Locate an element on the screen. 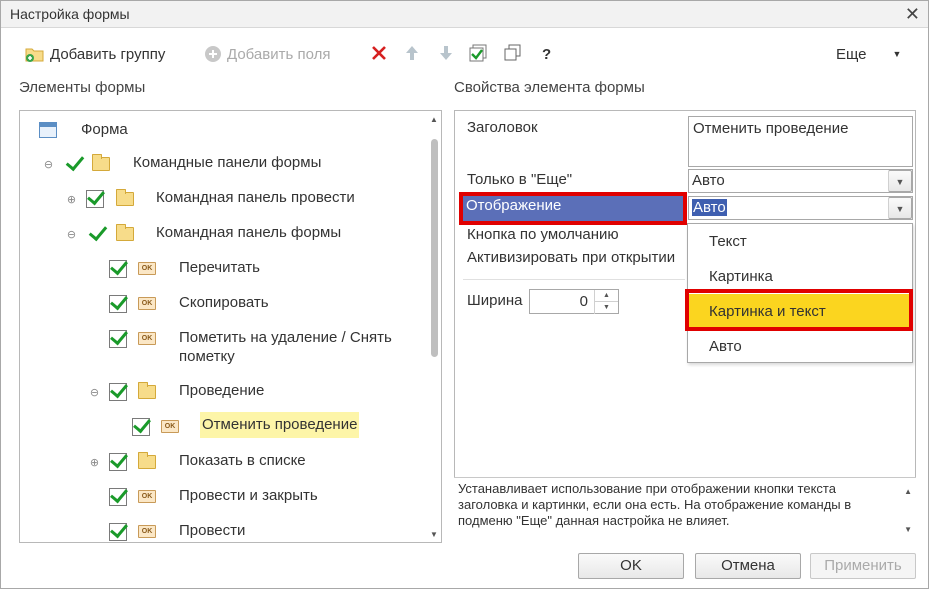  tree-node-label: Скопировать is located at coordinates (224, 302).